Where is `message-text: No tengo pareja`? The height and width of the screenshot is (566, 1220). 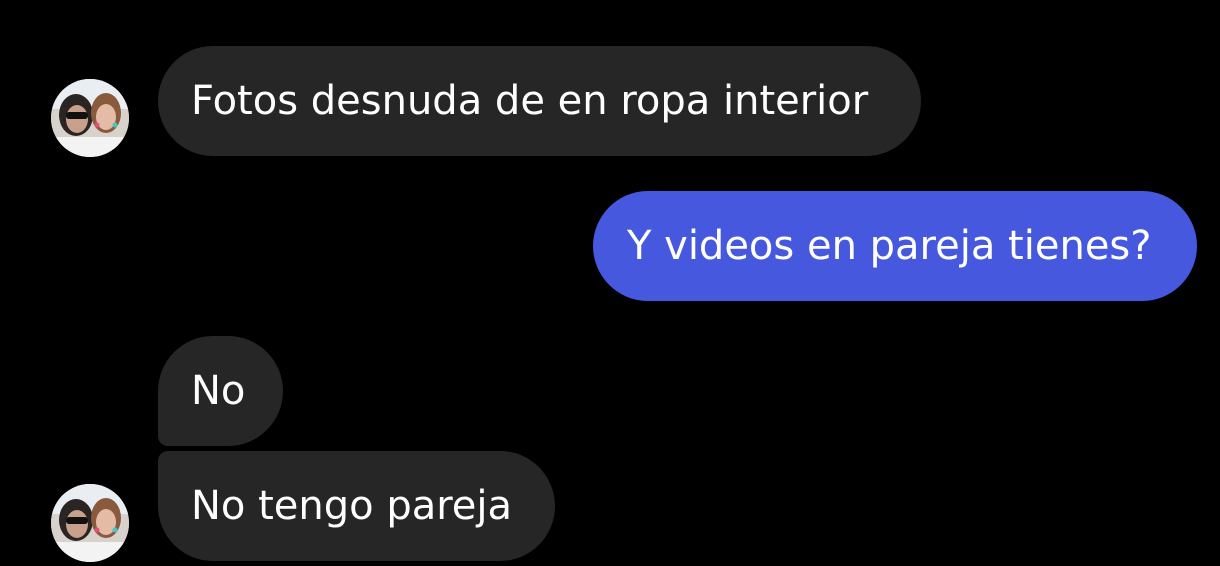 message-text: No tengo pareja is located at coordinates (352, 506).